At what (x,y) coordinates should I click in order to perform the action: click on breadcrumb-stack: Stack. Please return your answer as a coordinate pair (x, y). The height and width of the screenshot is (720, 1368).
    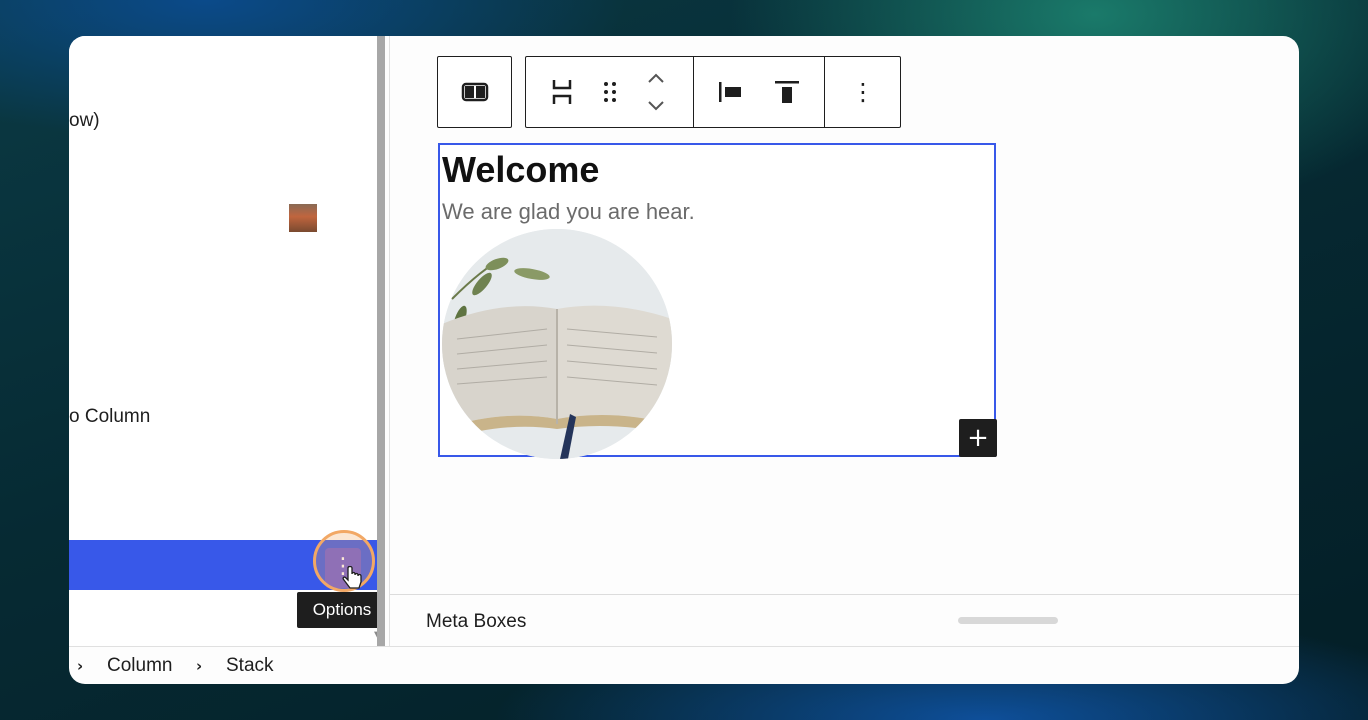
    Looking at the image, I should click on (250, 666).